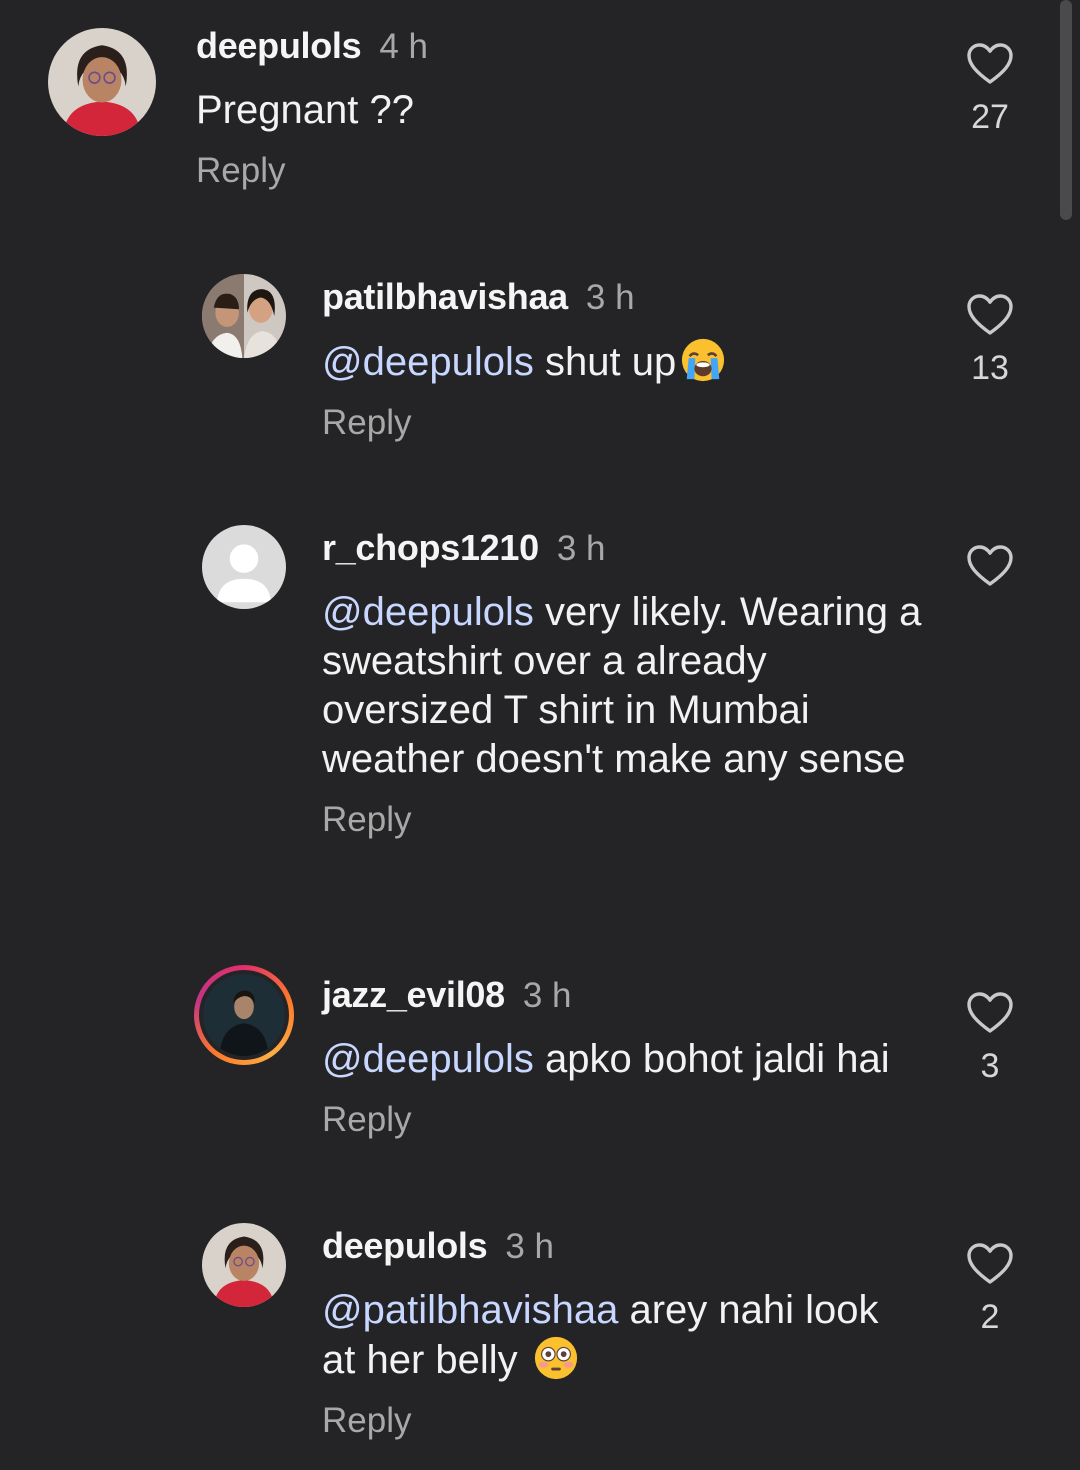 The image size is (1080, 1470). I want to click on like-count: 2, so click(990, 1317).